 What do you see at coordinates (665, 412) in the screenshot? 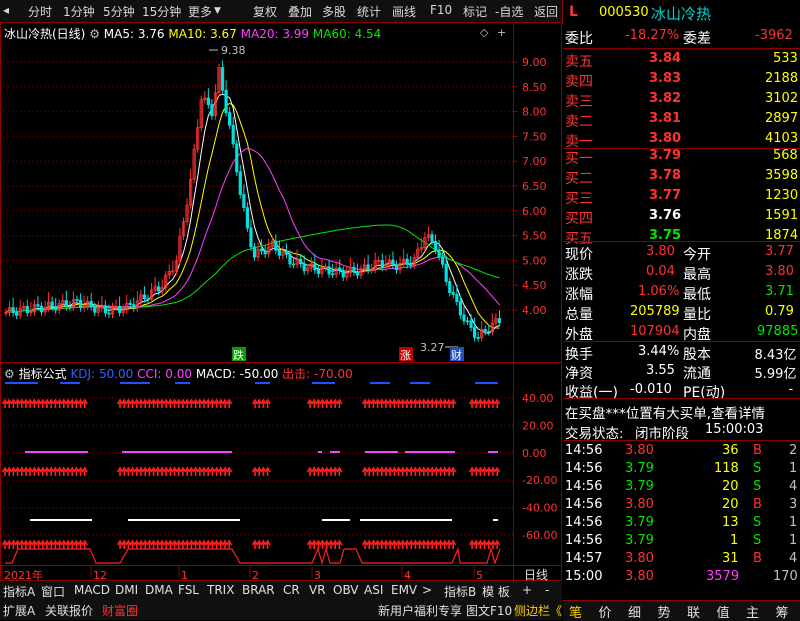
I see `big-order-notice: 在买盘***位置有大买单,查看详情` at bounding box center [665, 412].